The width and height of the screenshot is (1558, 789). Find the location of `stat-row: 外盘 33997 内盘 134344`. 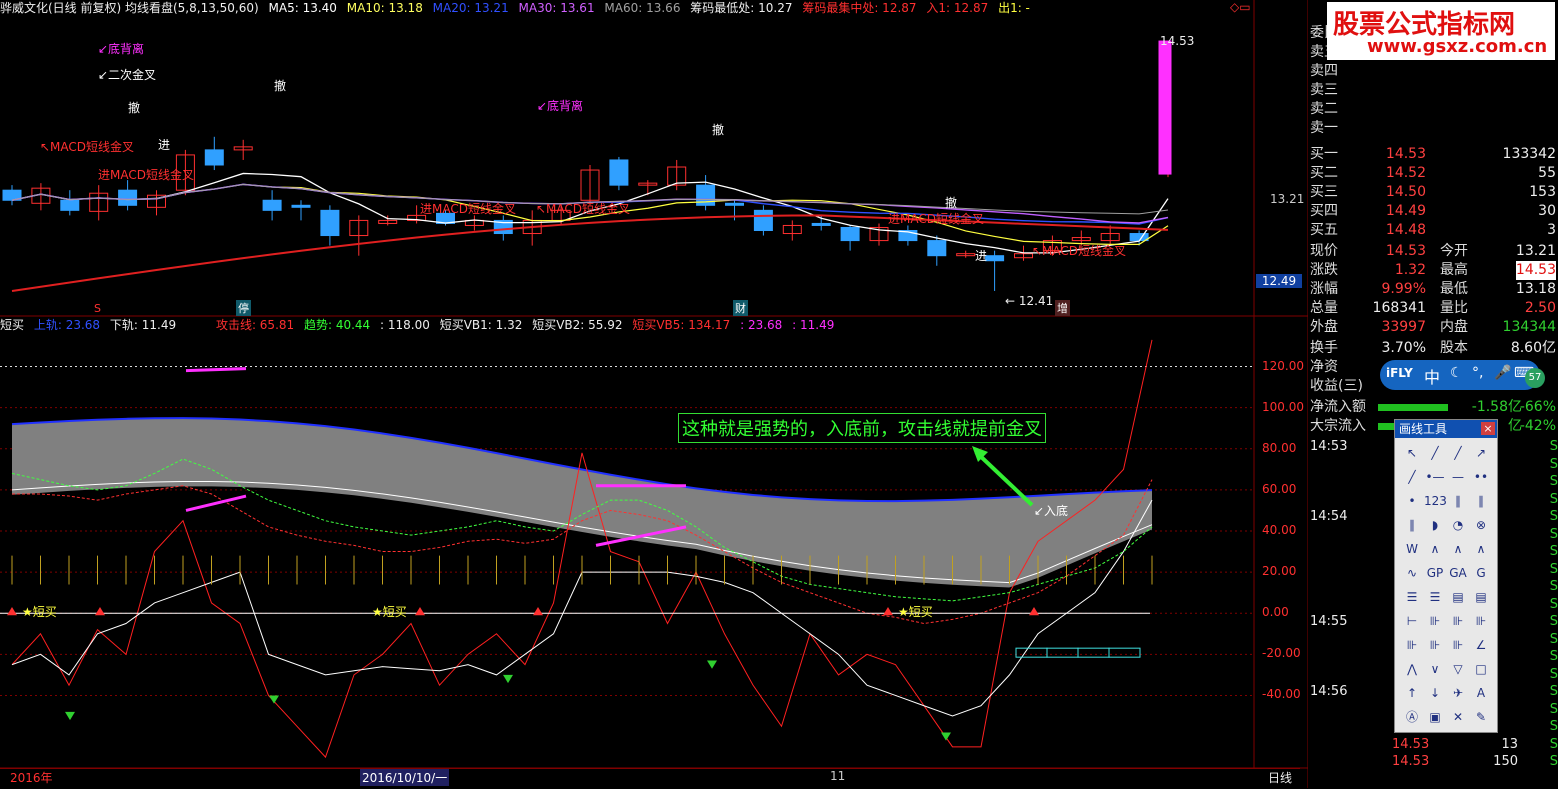

stat-row: 外盘 33997 内盘 134344 is located at coordinates (1433, 327).